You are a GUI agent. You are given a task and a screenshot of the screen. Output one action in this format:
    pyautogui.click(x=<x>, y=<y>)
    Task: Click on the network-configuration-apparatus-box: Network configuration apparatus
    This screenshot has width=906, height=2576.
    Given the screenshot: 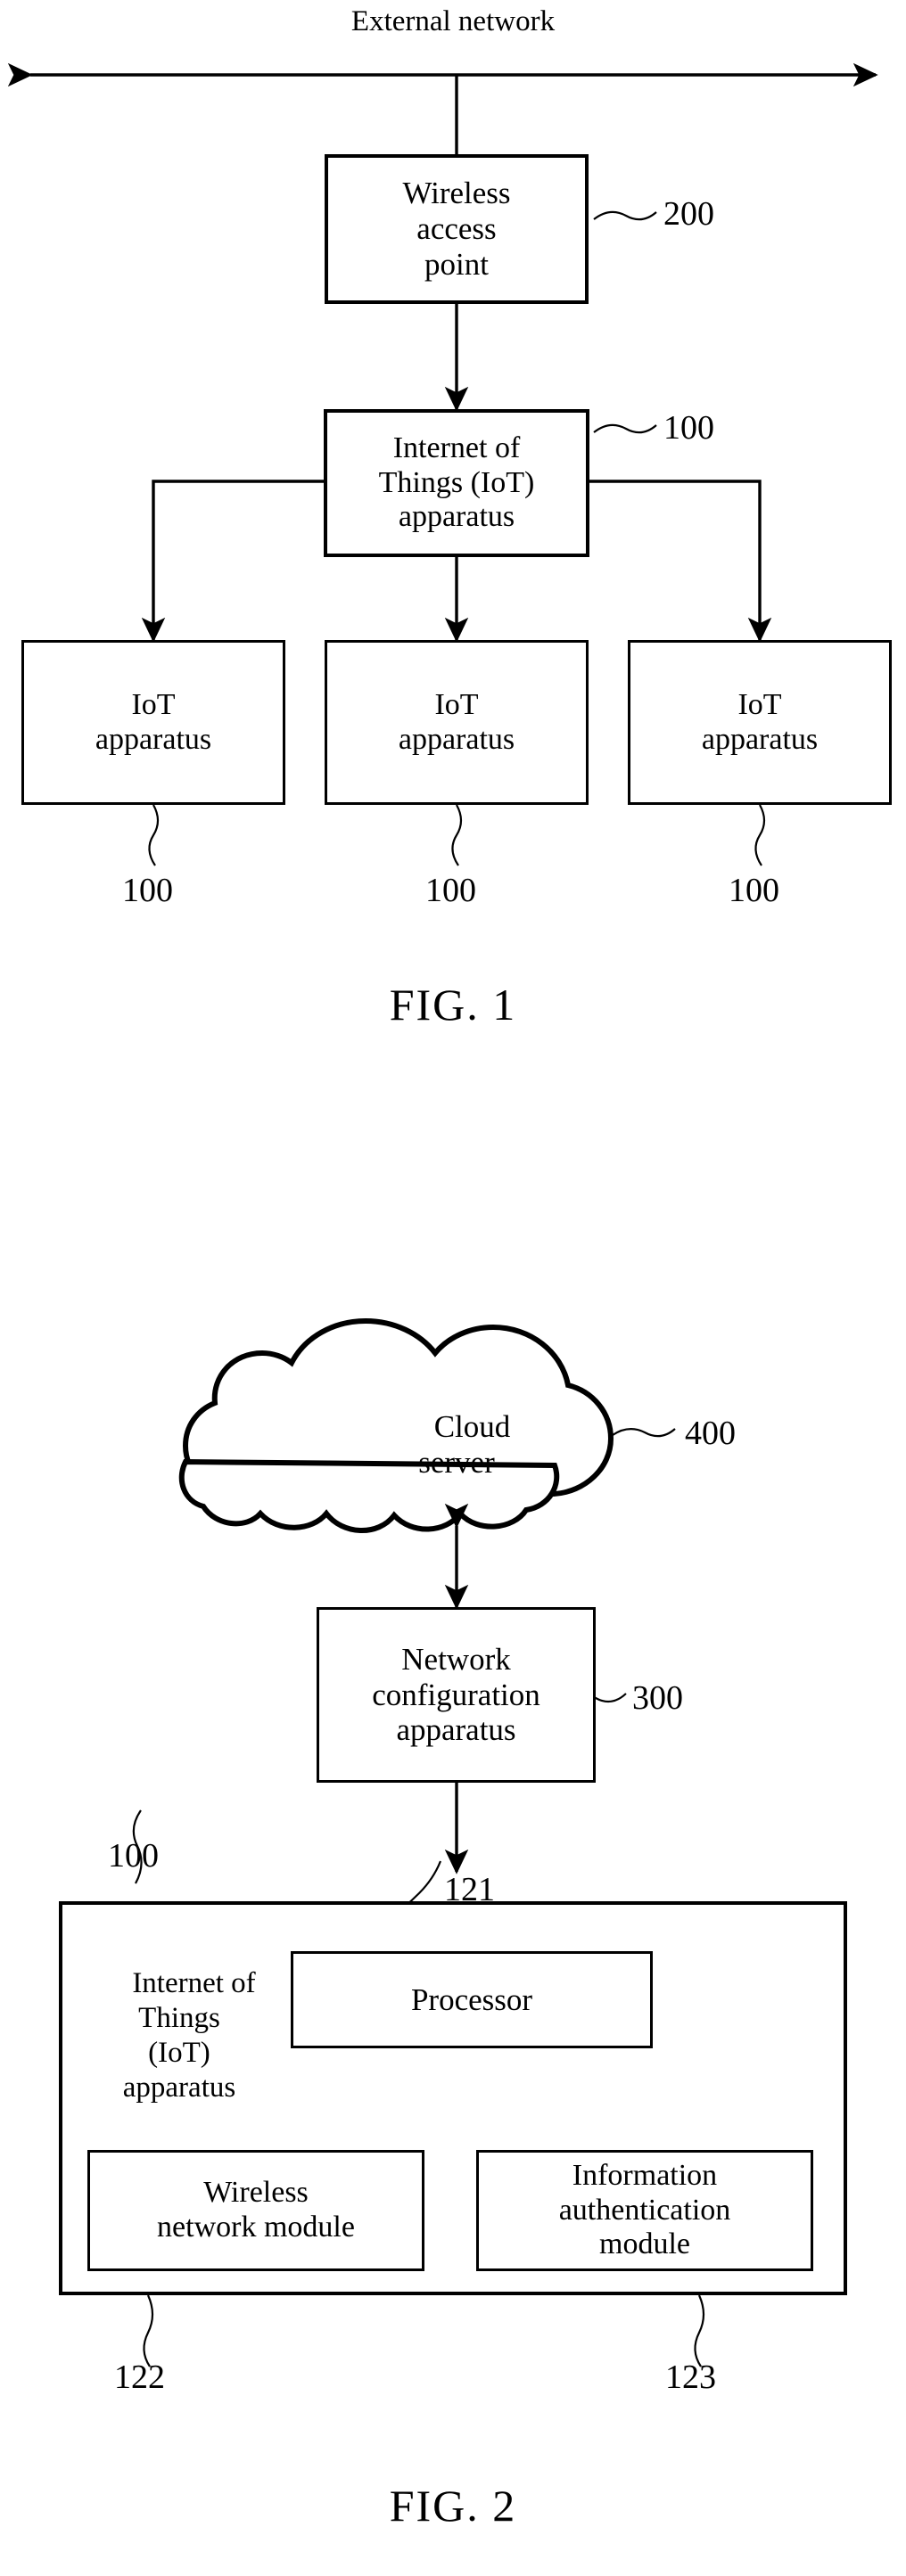 What is the action you would take?
    pyautogui.click(x=456, y=1695)
    